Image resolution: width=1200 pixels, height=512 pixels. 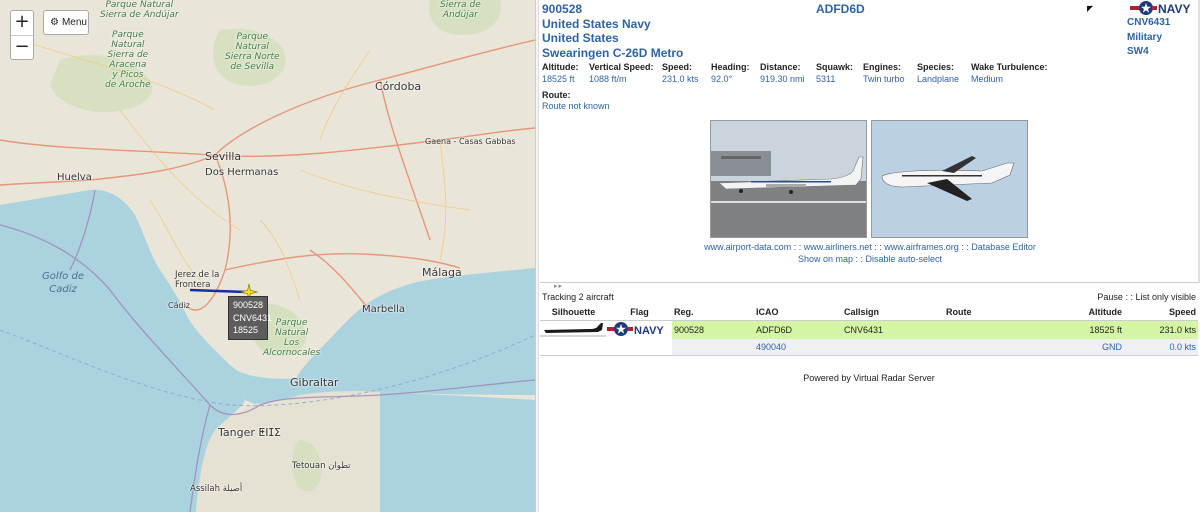 I want to click on map-label-assilah: Assilah أصيلة, so click(x=216, y=489).